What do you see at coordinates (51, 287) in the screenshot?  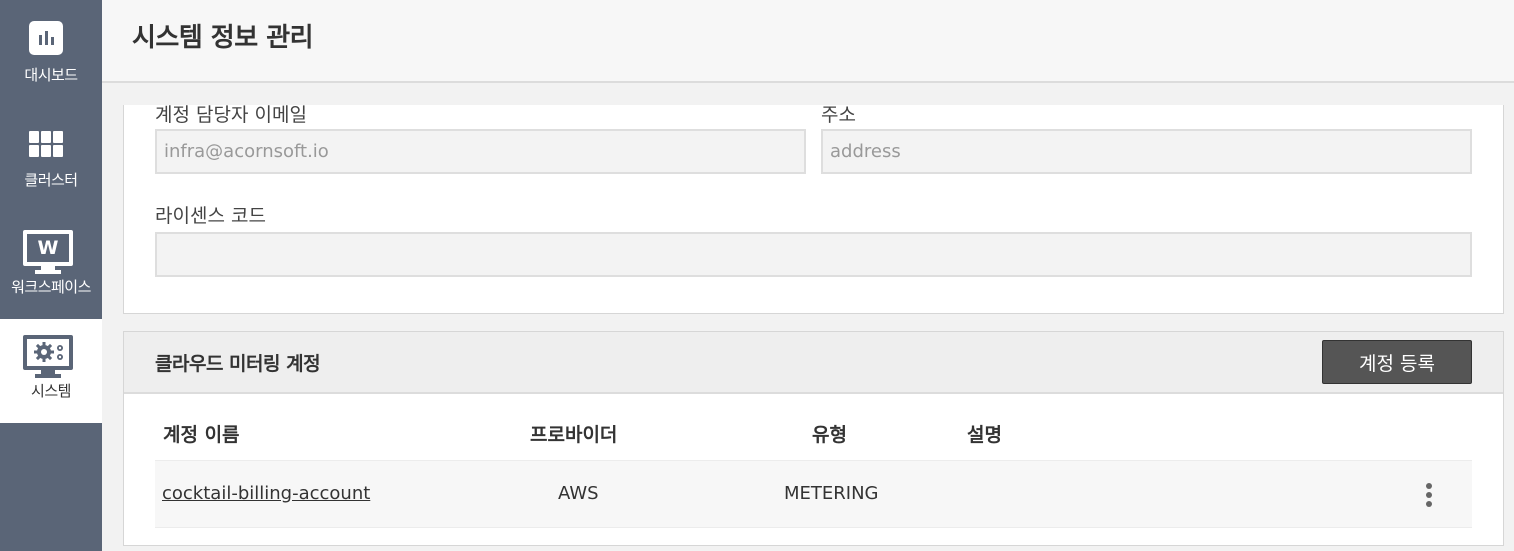 I see `sidebar-item-label: 워크스페이스` at bounding box center [51, 287].